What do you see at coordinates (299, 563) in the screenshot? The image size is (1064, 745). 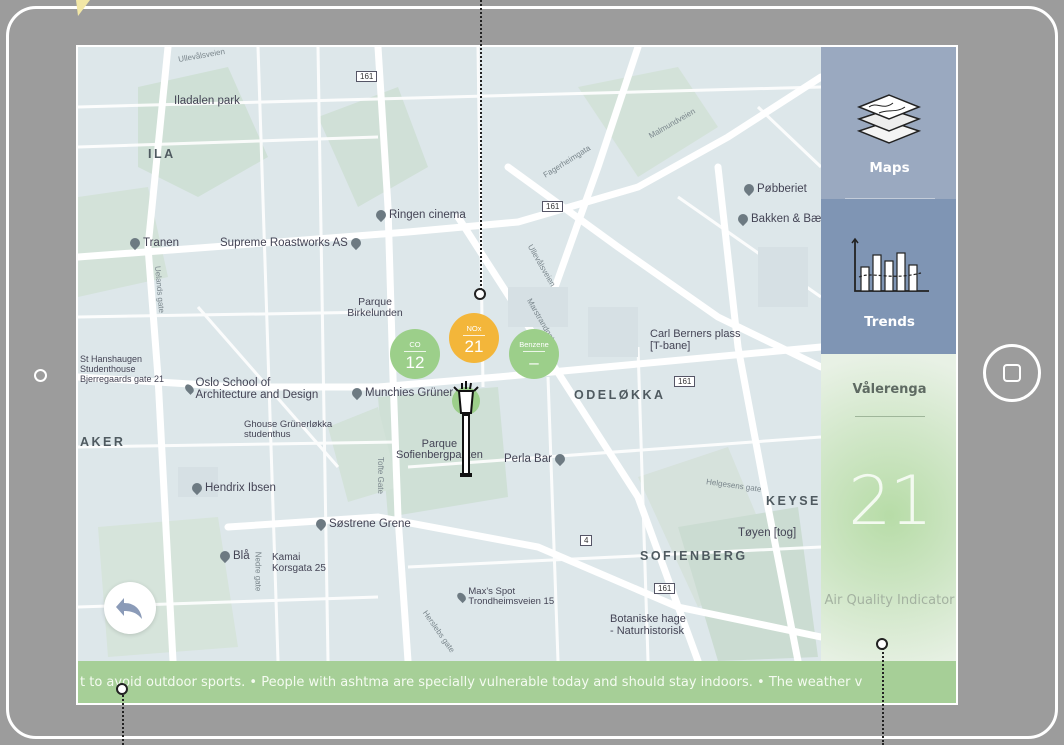 I see `map-place-label: Kamai Korsgata 25` at bounding box center [299, 563].